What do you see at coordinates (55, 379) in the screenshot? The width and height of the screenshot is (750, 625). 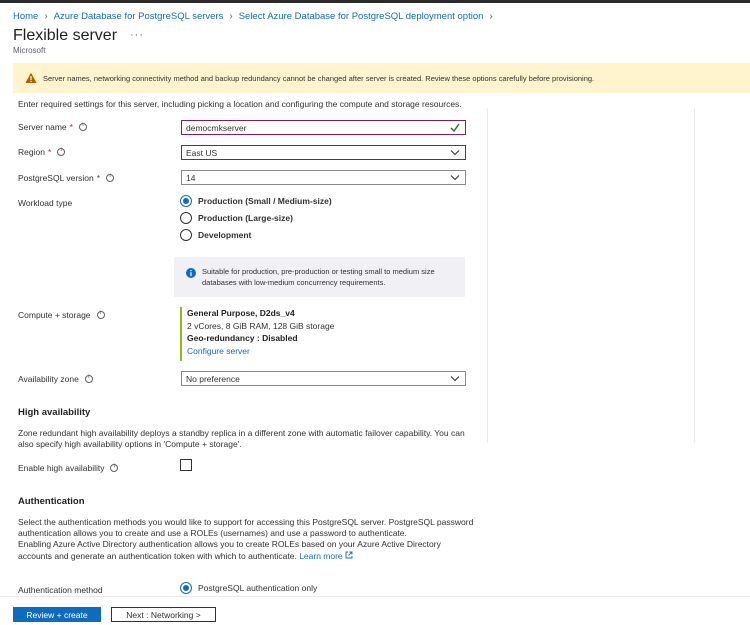 I see `availability-zone-label: Availability zone` at bounding box center [55, 379].